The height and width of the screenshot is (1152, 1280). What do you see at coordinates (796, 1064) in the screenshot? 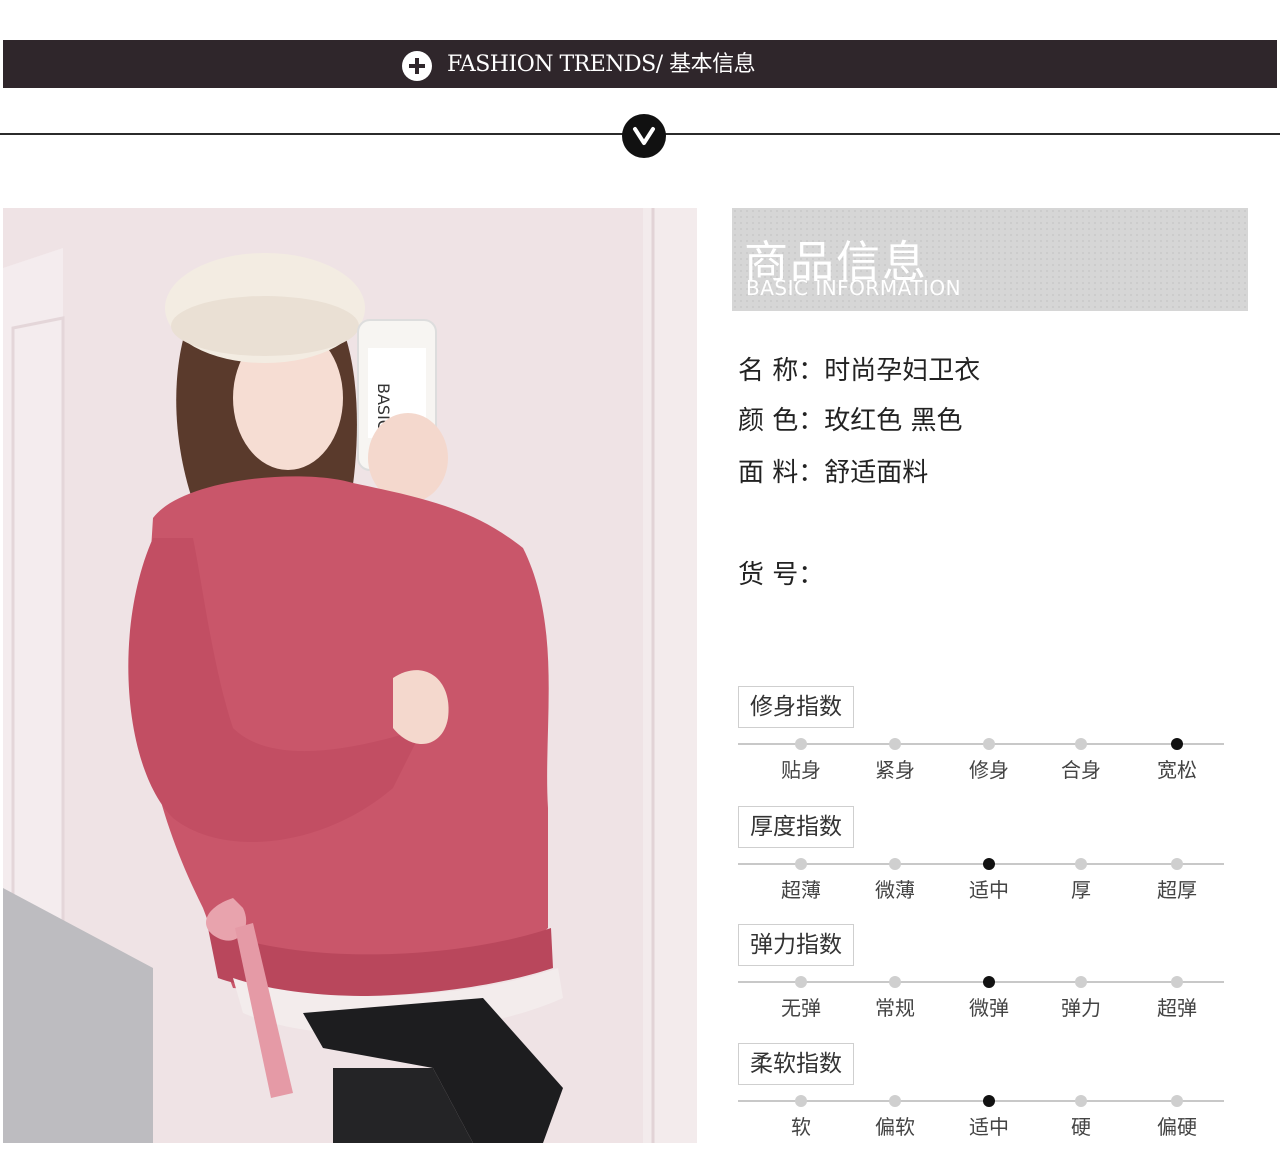
I see `index-label: 柔软指数` at bounding box center [796, 1064].